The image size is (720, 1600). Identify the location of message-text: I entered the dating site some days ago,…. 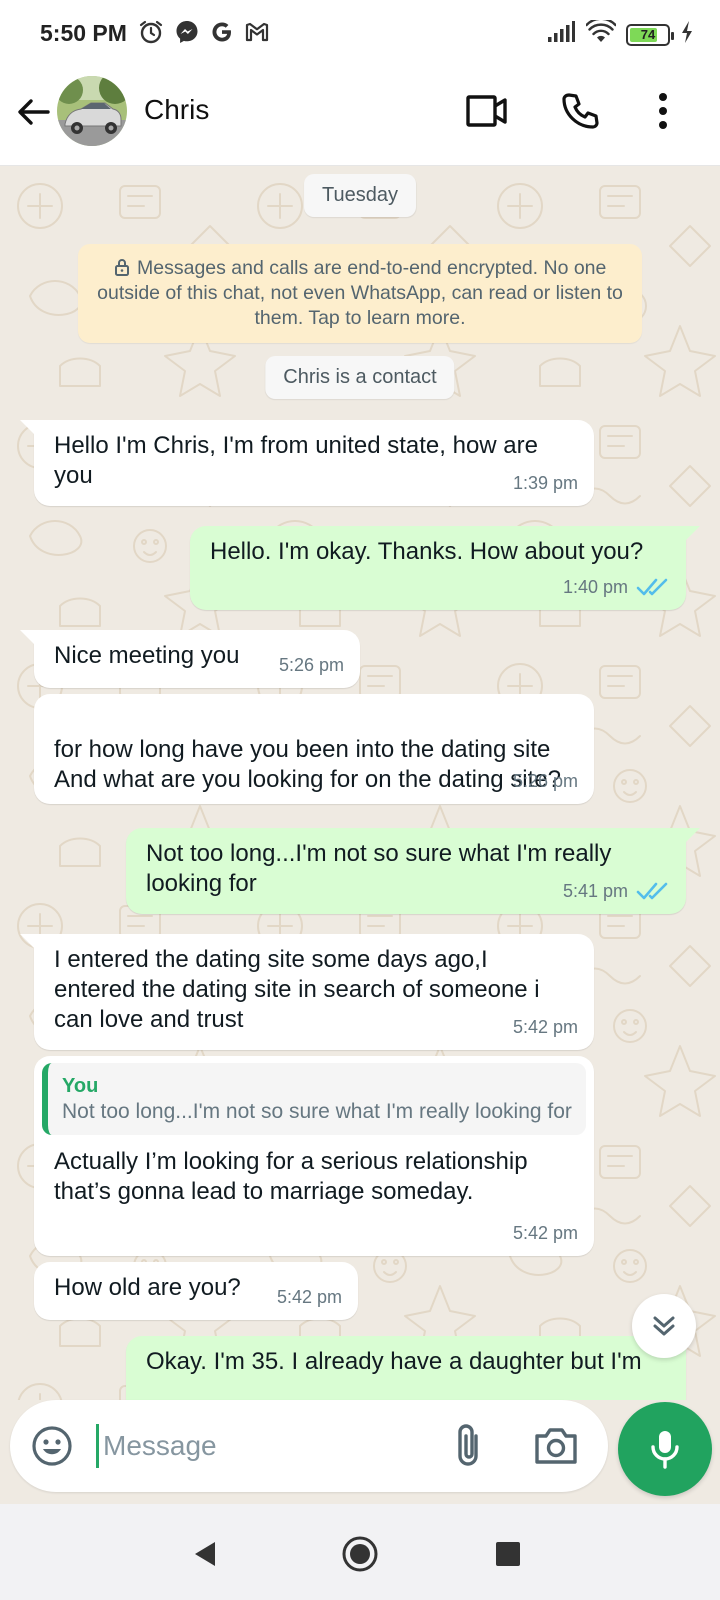
(297, 989).